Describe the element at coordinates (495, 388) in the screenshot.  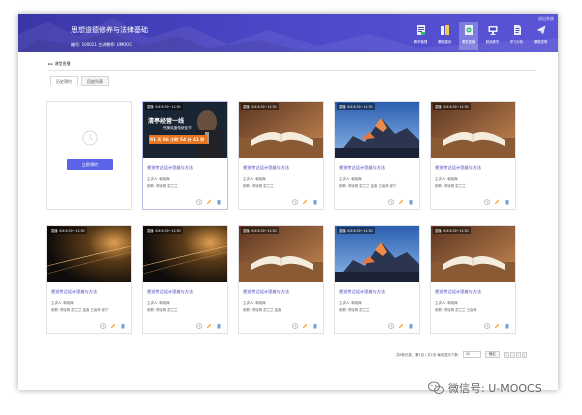
I see `watermark-text: 微信号: U-MOOCS` at that location.